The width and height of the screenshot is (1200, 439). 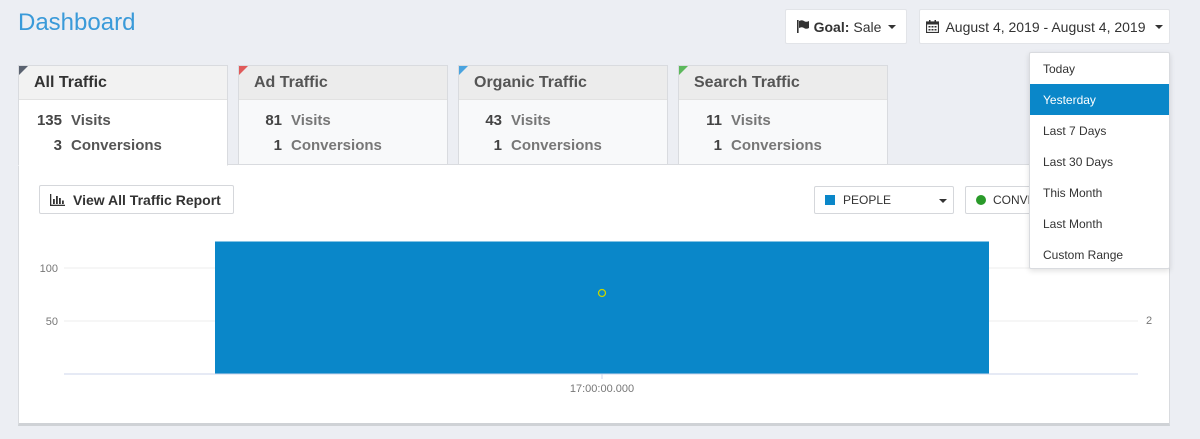 What do you see at coordinates (867, 200) in the screenshot?
I see `people-select-label: PEOPLE` at bounding box center [867, 200].